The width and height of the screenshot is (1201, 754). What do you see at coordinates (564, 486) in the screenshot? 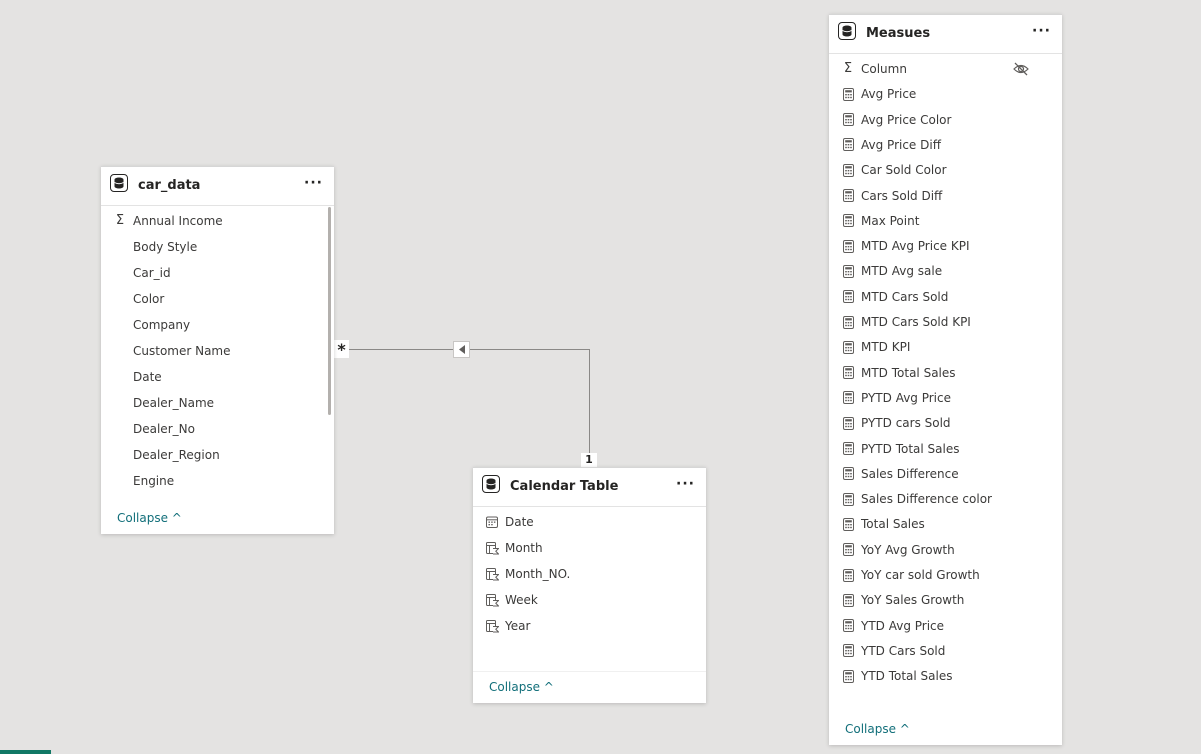
I see `table-title: Calendar Table` at bounding box center [564, 486].